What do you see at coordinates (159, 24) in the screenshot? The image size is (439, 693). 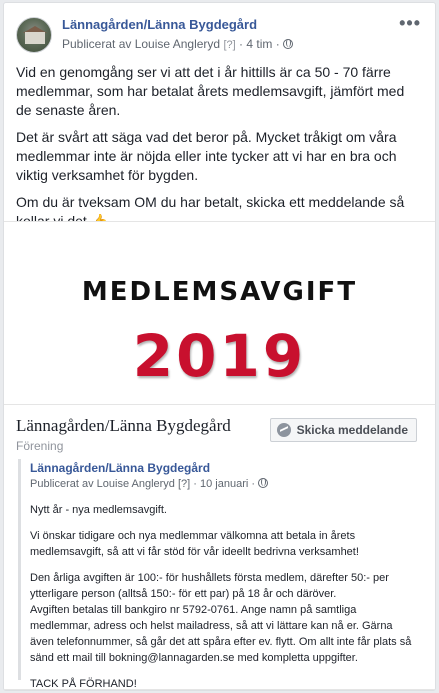 I see `page-name-link: Lännagården/Länna Bygdegård` at bounding box center [159, 24].